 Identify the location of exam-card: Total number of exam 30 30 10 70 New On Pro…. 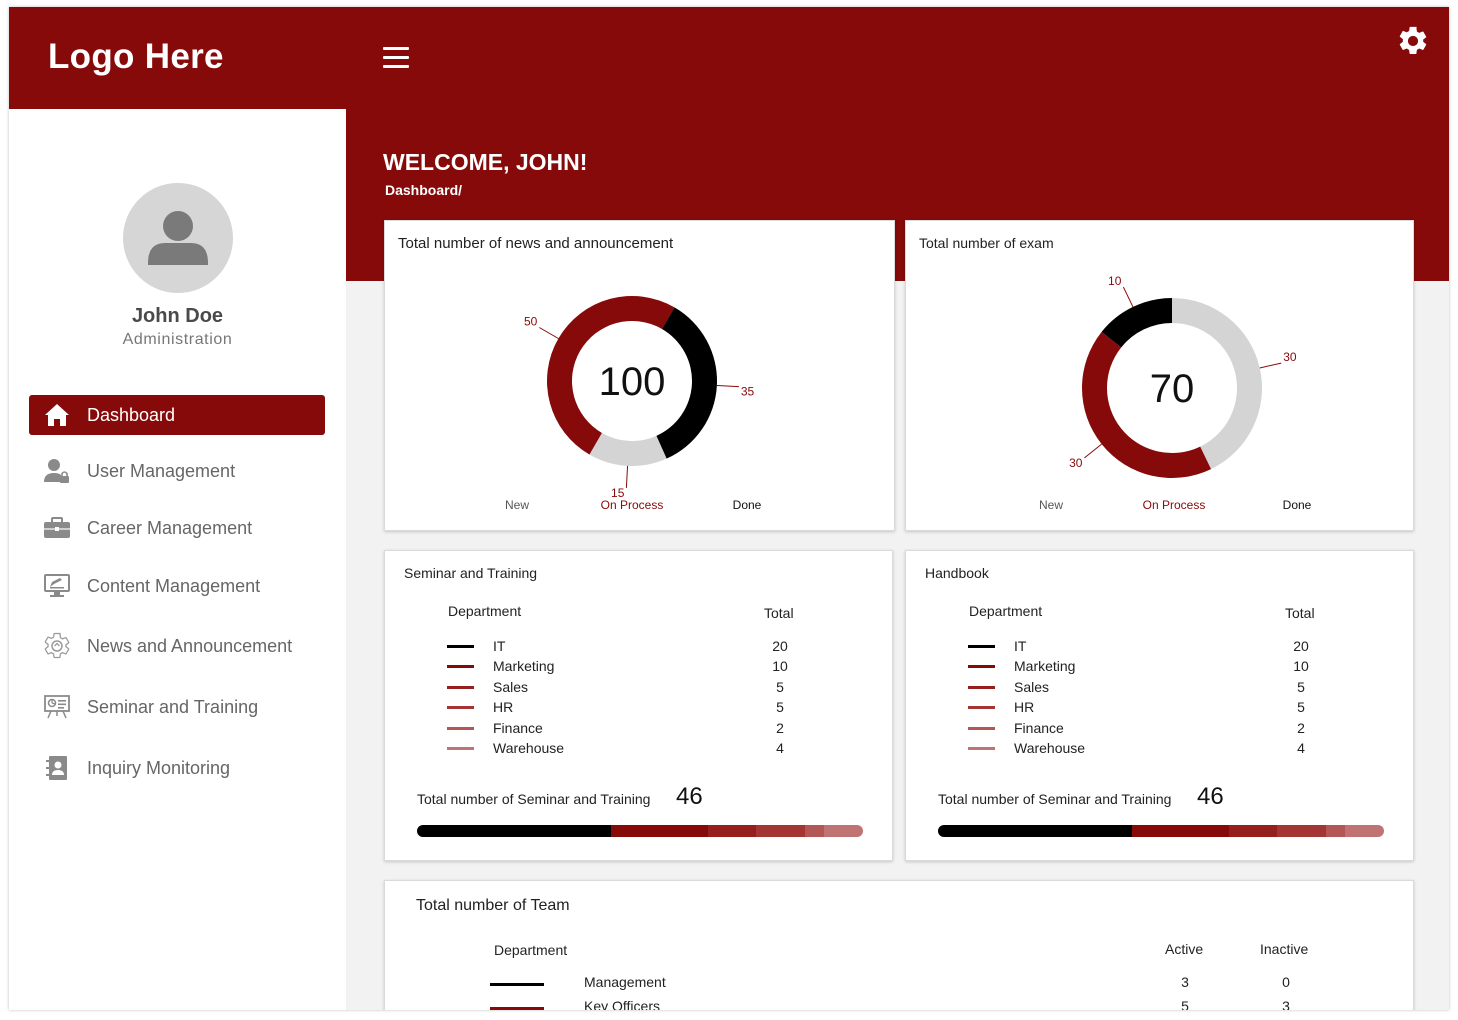
(1159, 375).